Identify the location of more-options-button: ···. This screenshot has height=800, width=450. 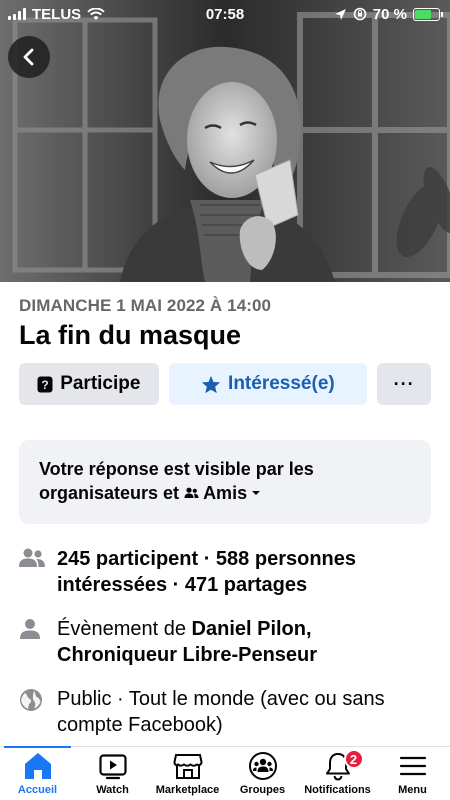
(404, 384).